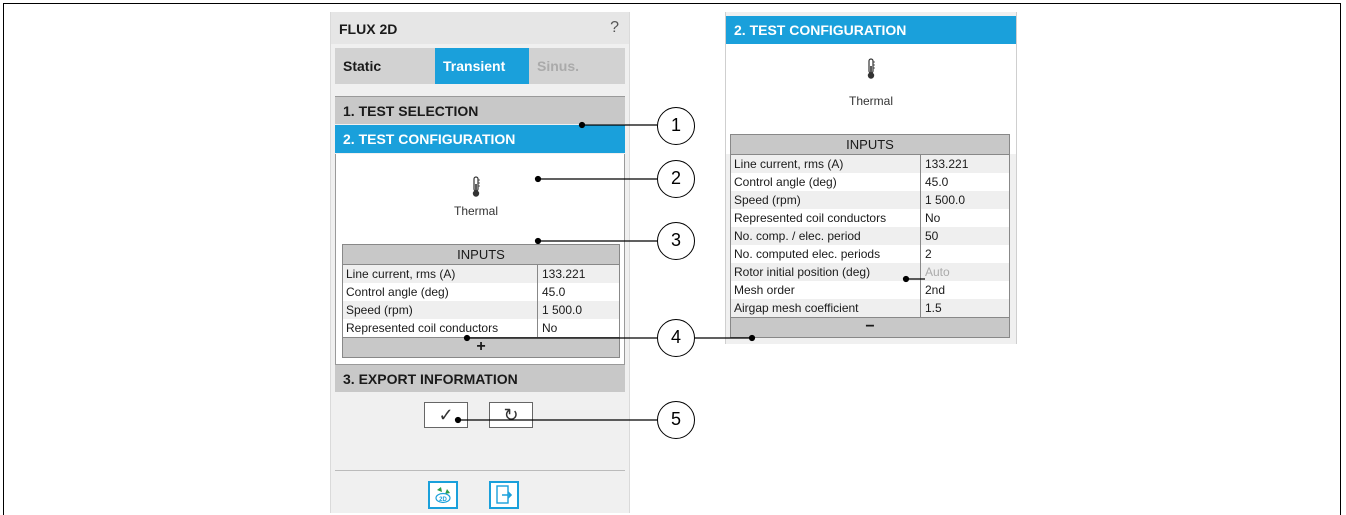  What do you see at coordinates (676, 420) in the screenshot?
I see `callout-5: 5` at bounding box center [676, 420].